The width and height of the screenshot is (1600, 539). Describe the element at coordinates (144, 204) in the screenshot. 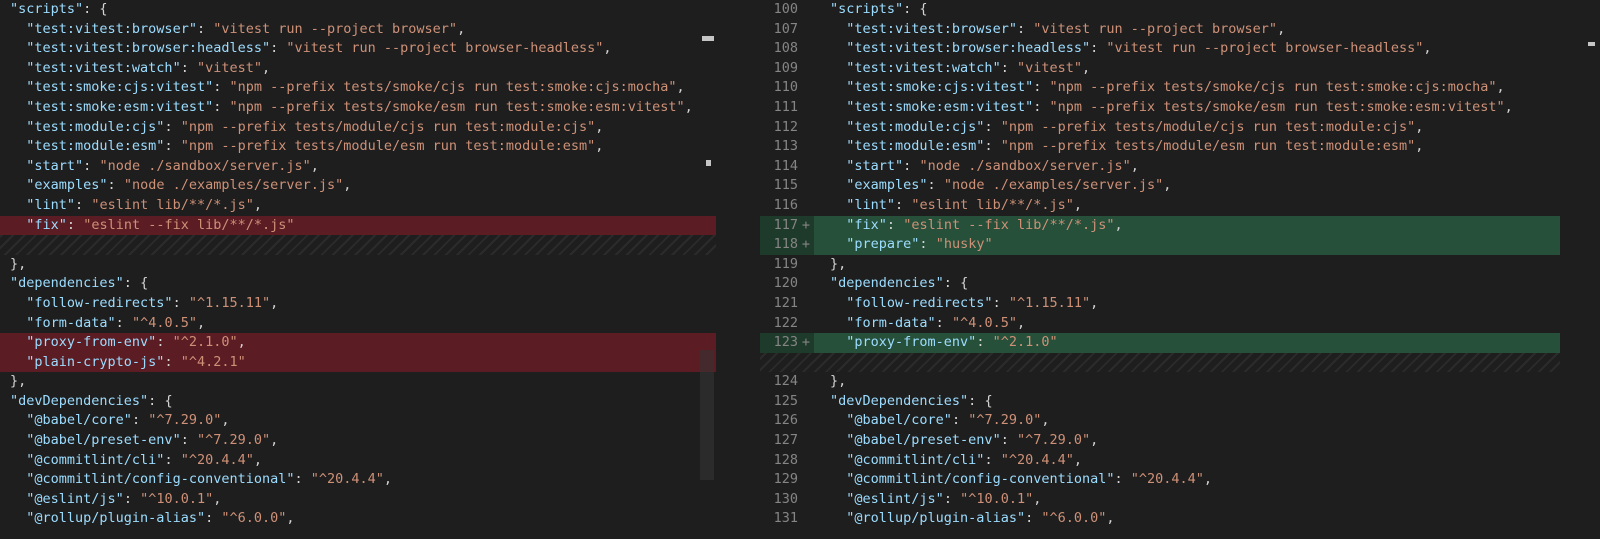

I see `code-text: "lint": "eslint lib/**/*.js",` at that location.